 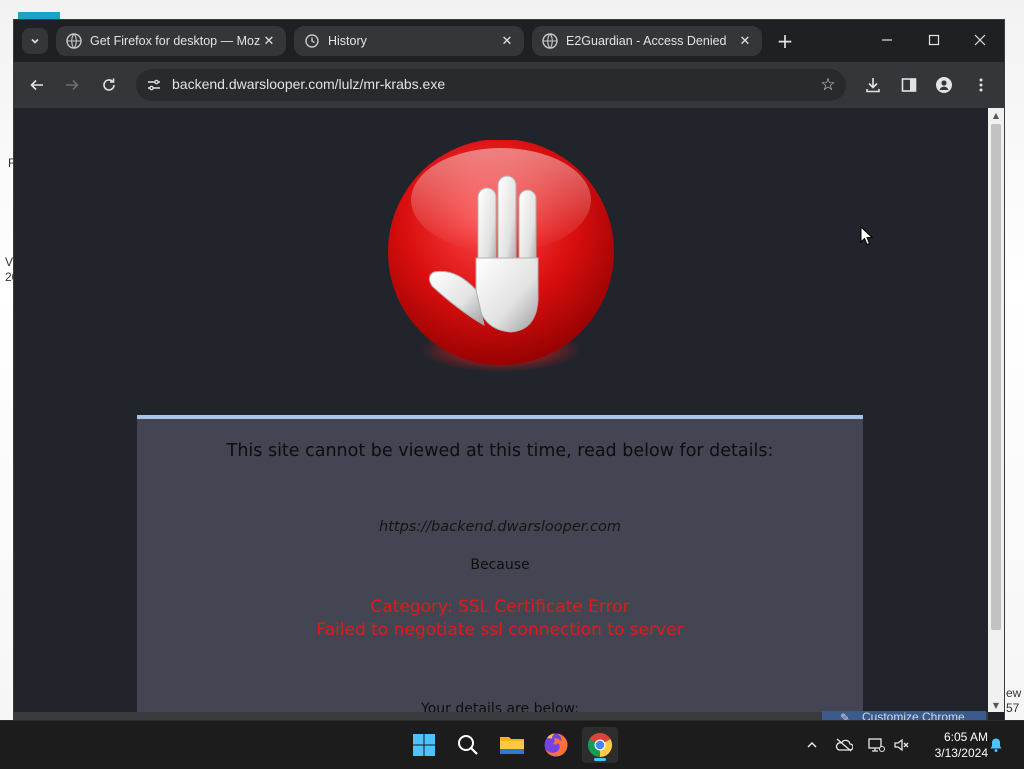 I want to click on chevron-down-icon, so click(x=35, y=41).